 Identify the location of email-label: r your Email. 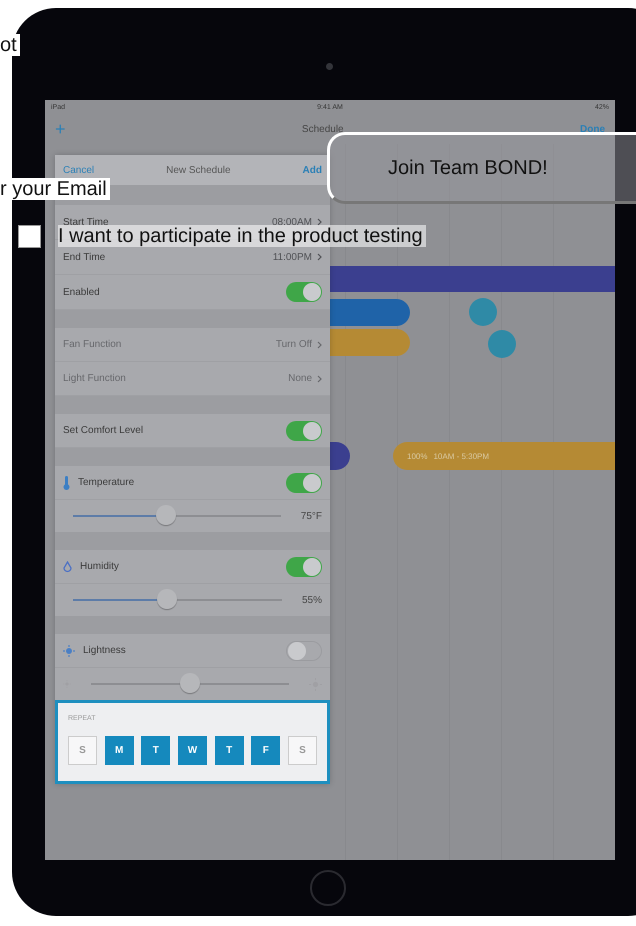
(55, 189).